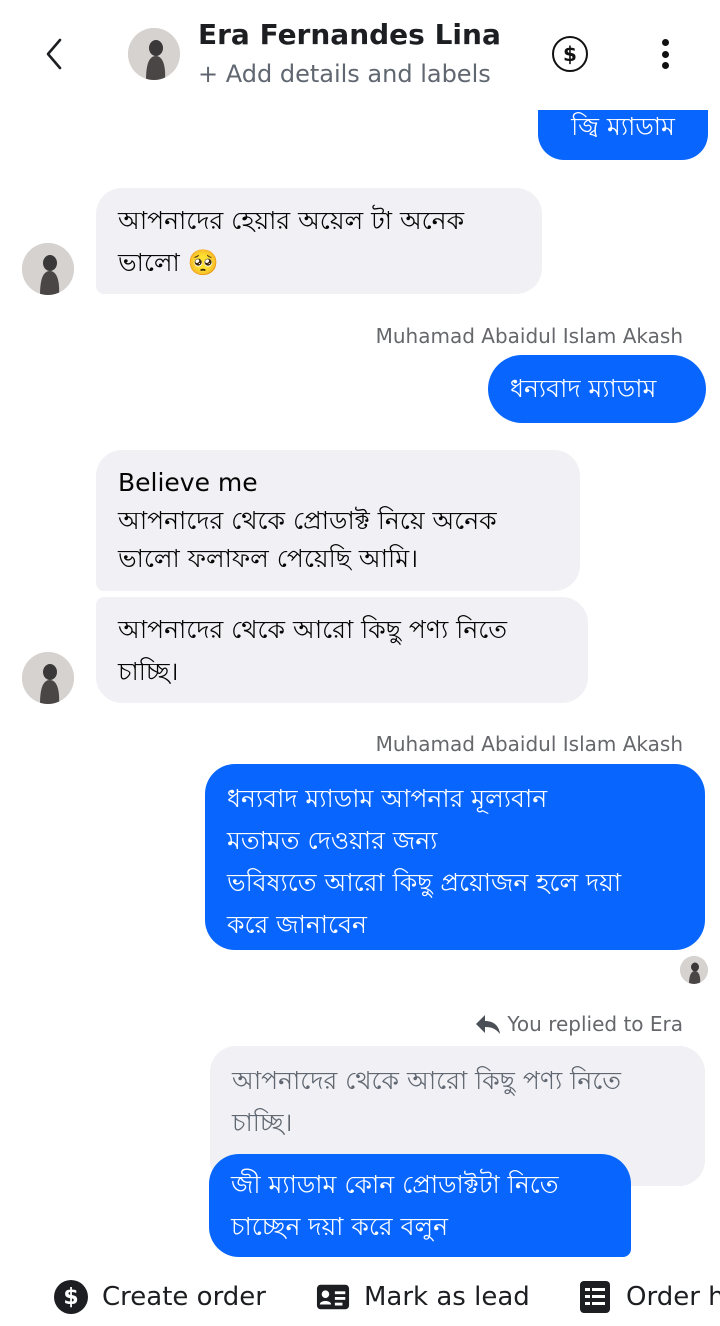 Image resolution: width=720 pixels, height=1326 pixels. I want to click on more-options-button, so click(665, 54).